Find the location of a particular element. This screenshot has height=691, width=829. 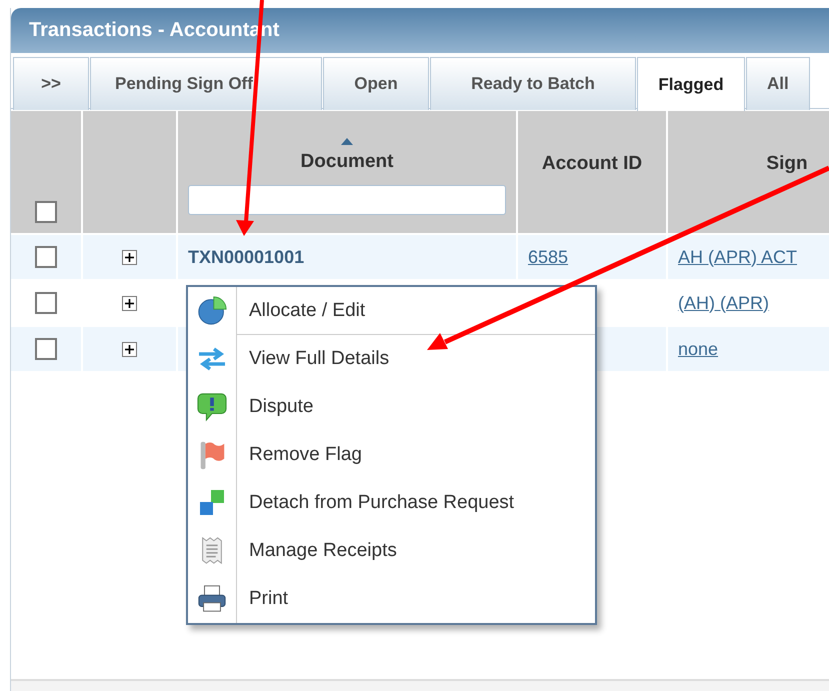

menu-item: Manage Receipts is located at coordinates (391, 551).